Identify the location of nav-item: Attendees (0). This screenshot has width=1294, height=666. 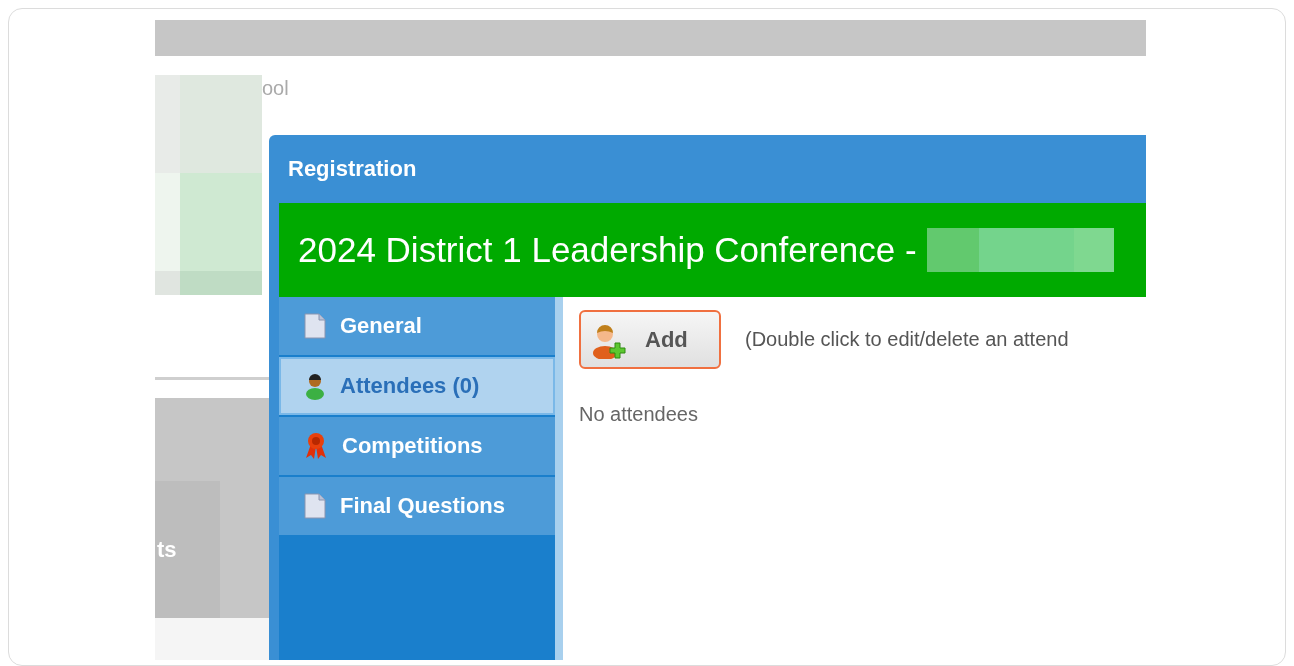
(417, 386).